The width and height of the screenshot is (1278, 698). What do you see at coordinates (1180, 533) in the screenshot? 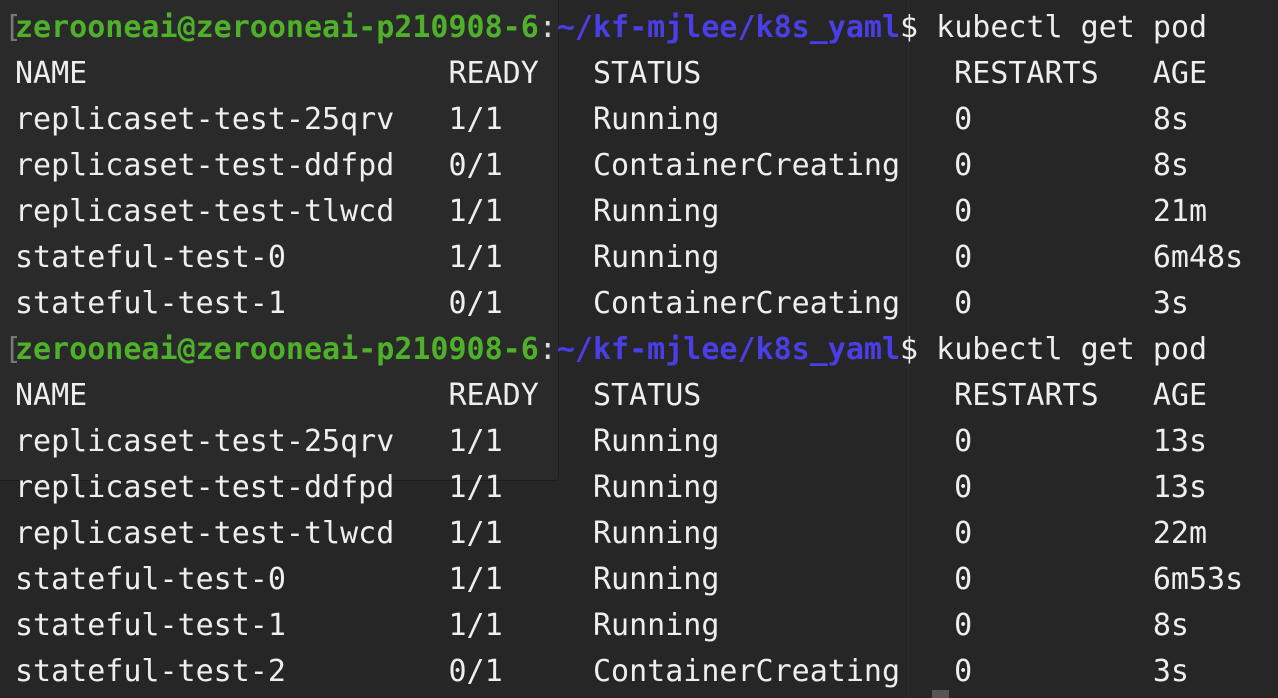
I see `pod-age: 22m` at bounding box center [1180, 533].